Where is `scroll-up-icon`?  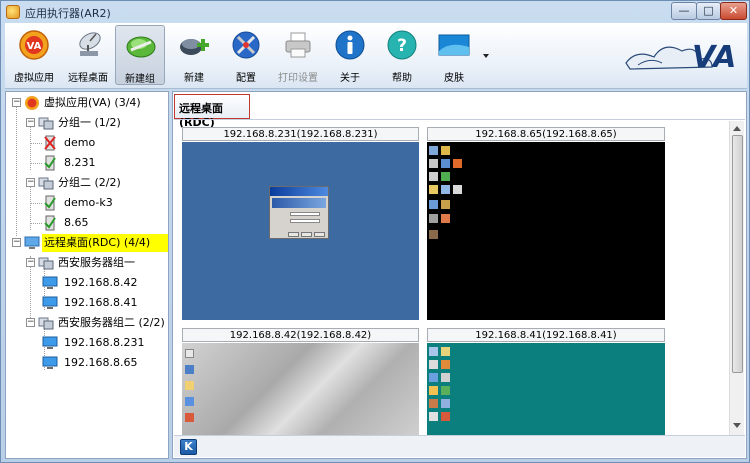
scroll-up-icon is located at coordinates (737, 128).